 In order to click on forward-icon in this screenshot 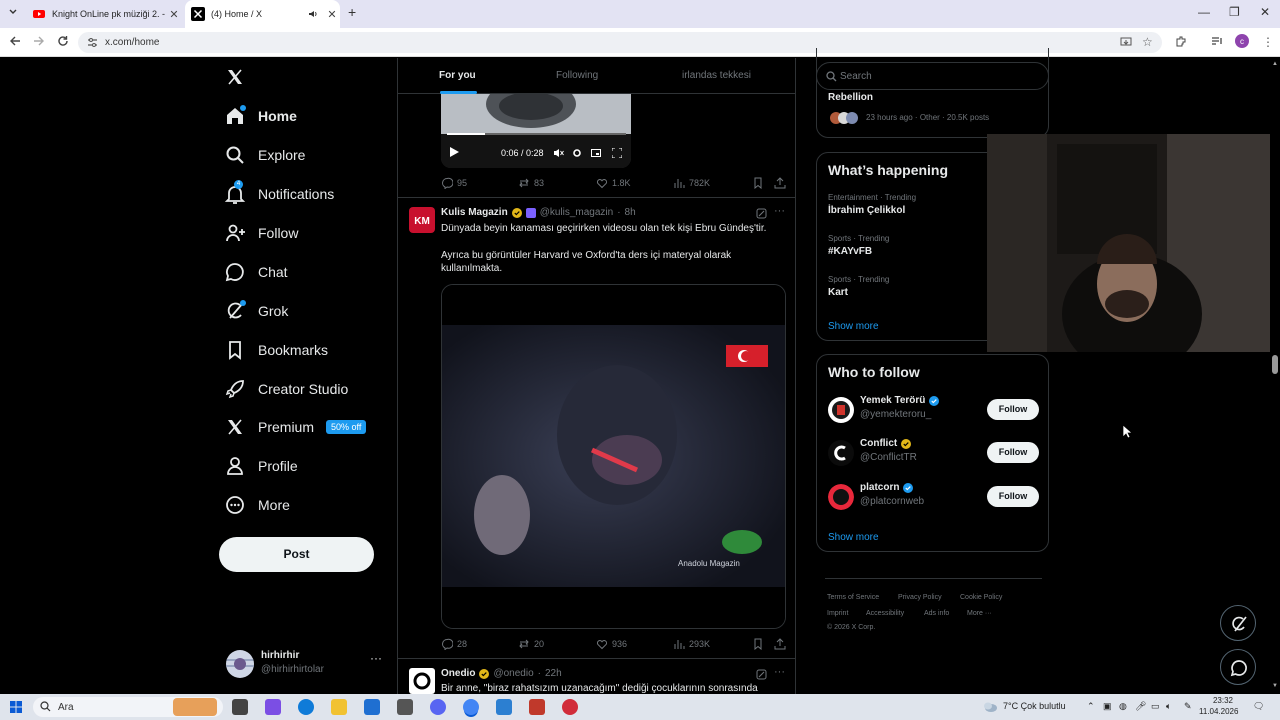, I will do `click(39, 41)`.